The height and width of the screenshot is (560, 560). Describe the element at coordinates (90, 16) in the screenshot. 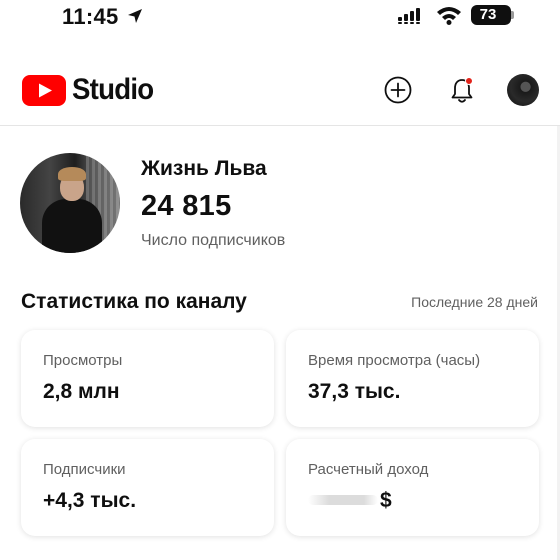

I see `status-time: 11:45` at that location.